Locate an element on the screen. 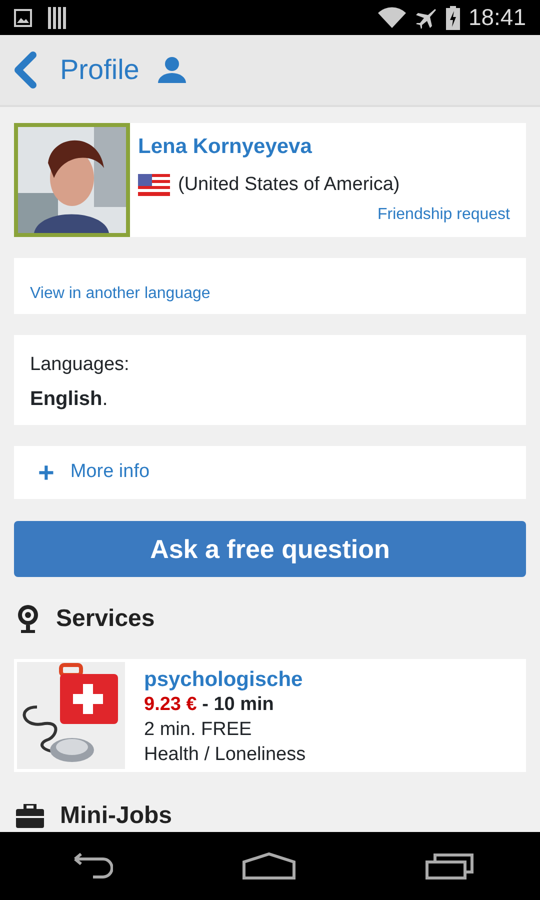  status-time: 18:41 is located at coordinates (497, 17).